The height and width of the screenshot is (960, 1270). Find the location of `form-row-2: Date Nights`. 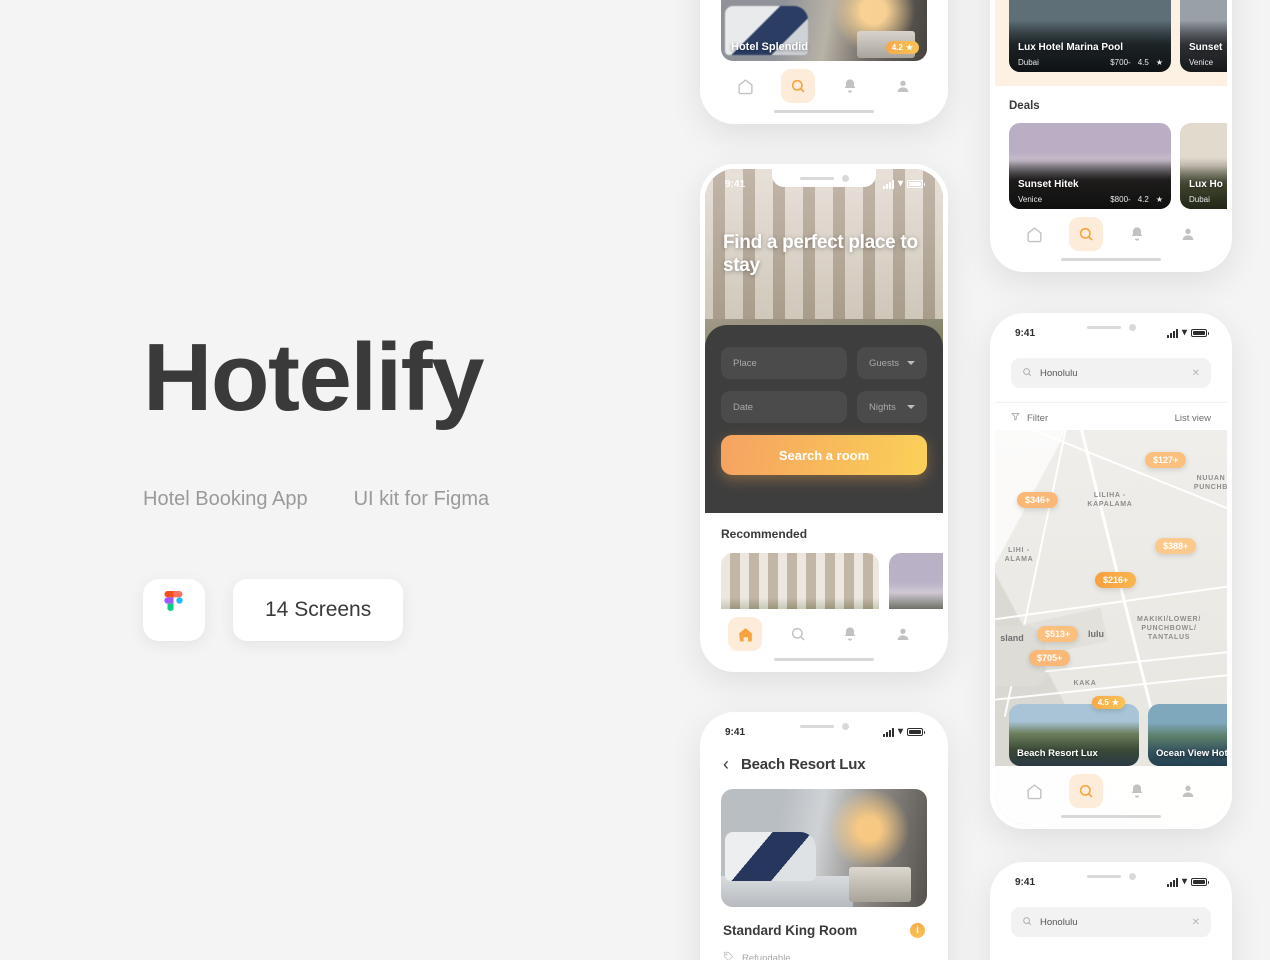

form-row-2: Date Nights is located at coordinates (824, 407).